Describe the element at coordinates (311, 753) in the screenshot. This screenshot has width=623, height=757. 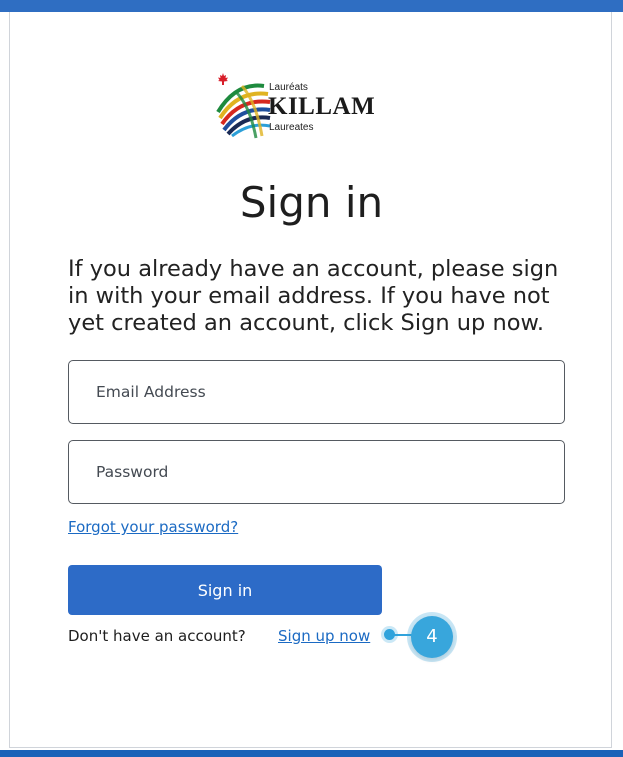
I see `window-bottom-bar` at that location.